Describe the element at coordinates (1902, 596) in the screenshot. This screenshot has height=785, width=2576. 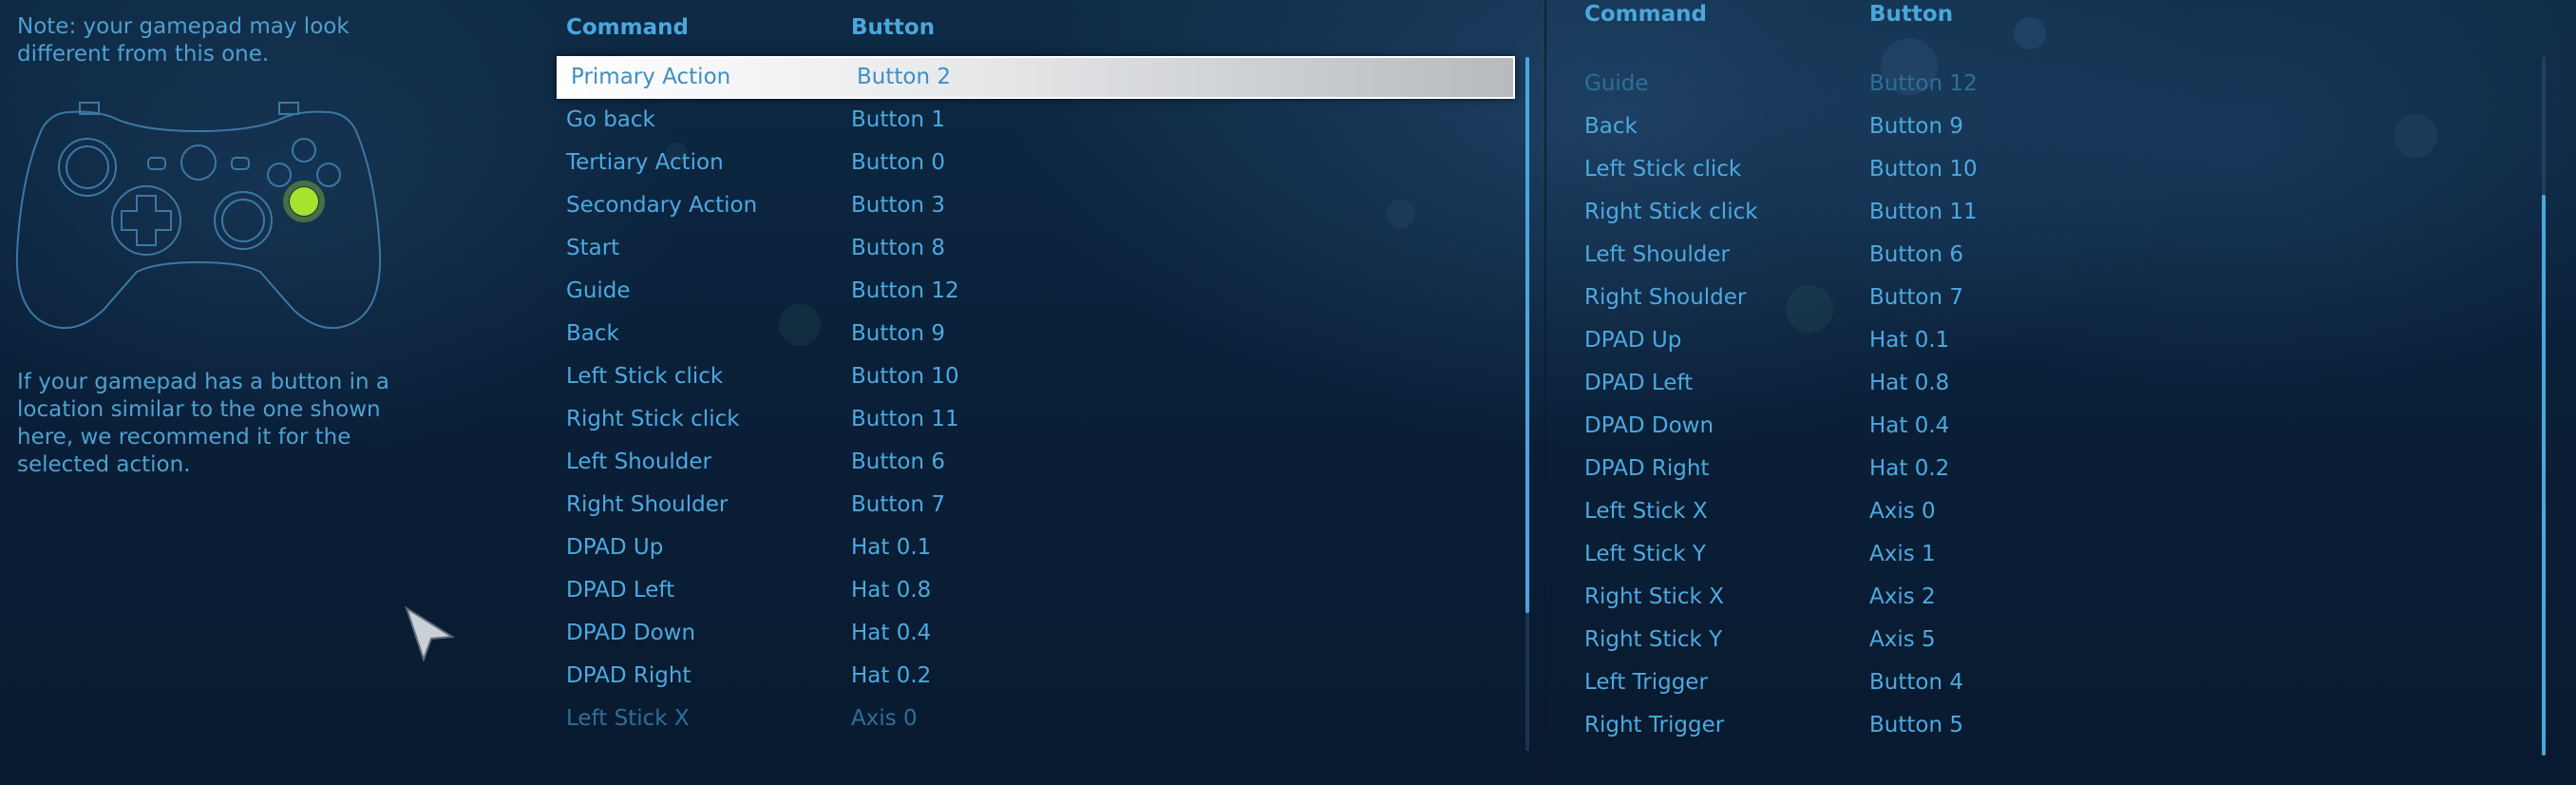
I see `row-button: Axis 2` at that location.